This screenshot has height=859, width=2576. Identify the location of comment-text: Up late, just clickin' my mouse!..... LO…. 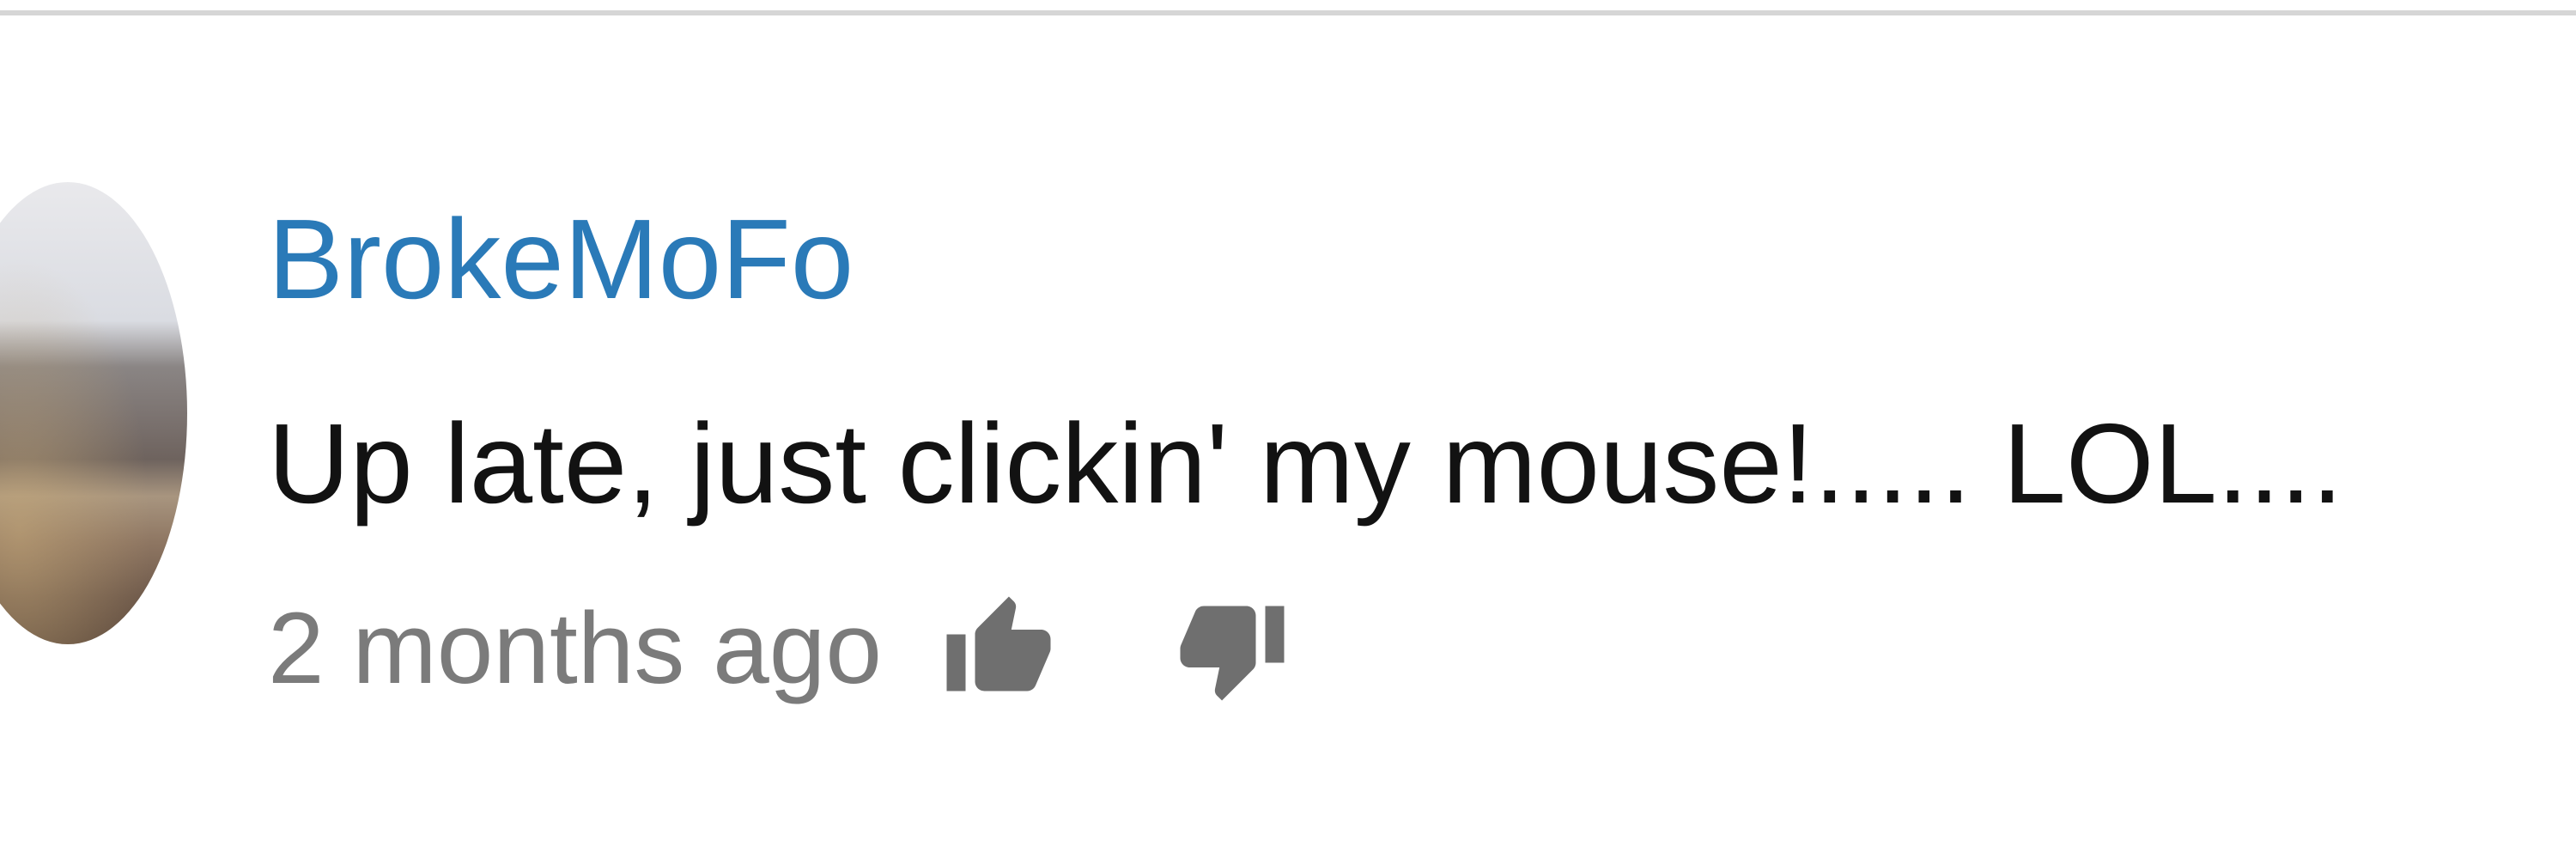
(1305, 464).